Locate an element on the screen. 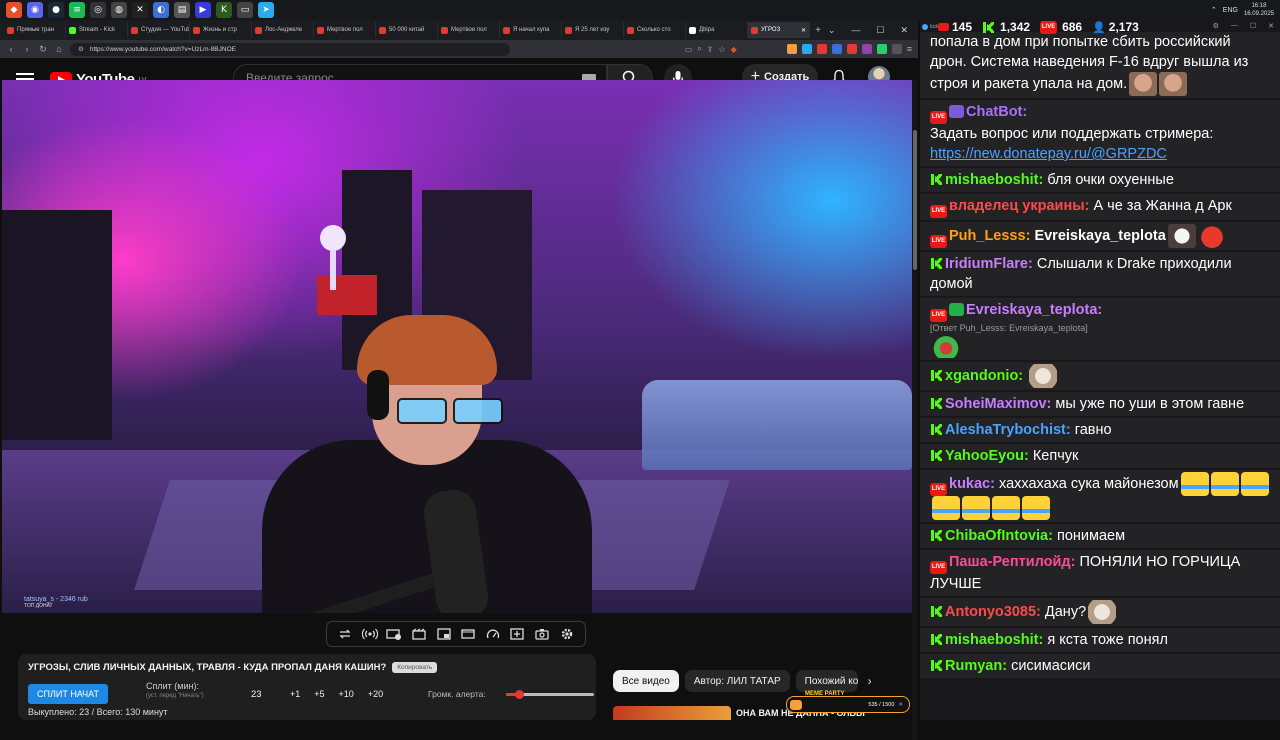  clock: 16:18 16.09.2025 is located at coordinates (1259, 10).